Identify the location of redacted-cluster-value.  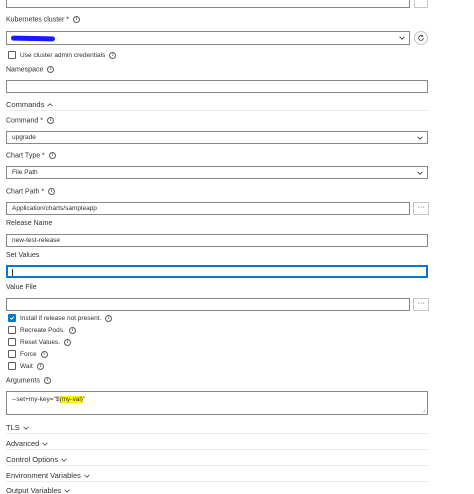
(33, 38).